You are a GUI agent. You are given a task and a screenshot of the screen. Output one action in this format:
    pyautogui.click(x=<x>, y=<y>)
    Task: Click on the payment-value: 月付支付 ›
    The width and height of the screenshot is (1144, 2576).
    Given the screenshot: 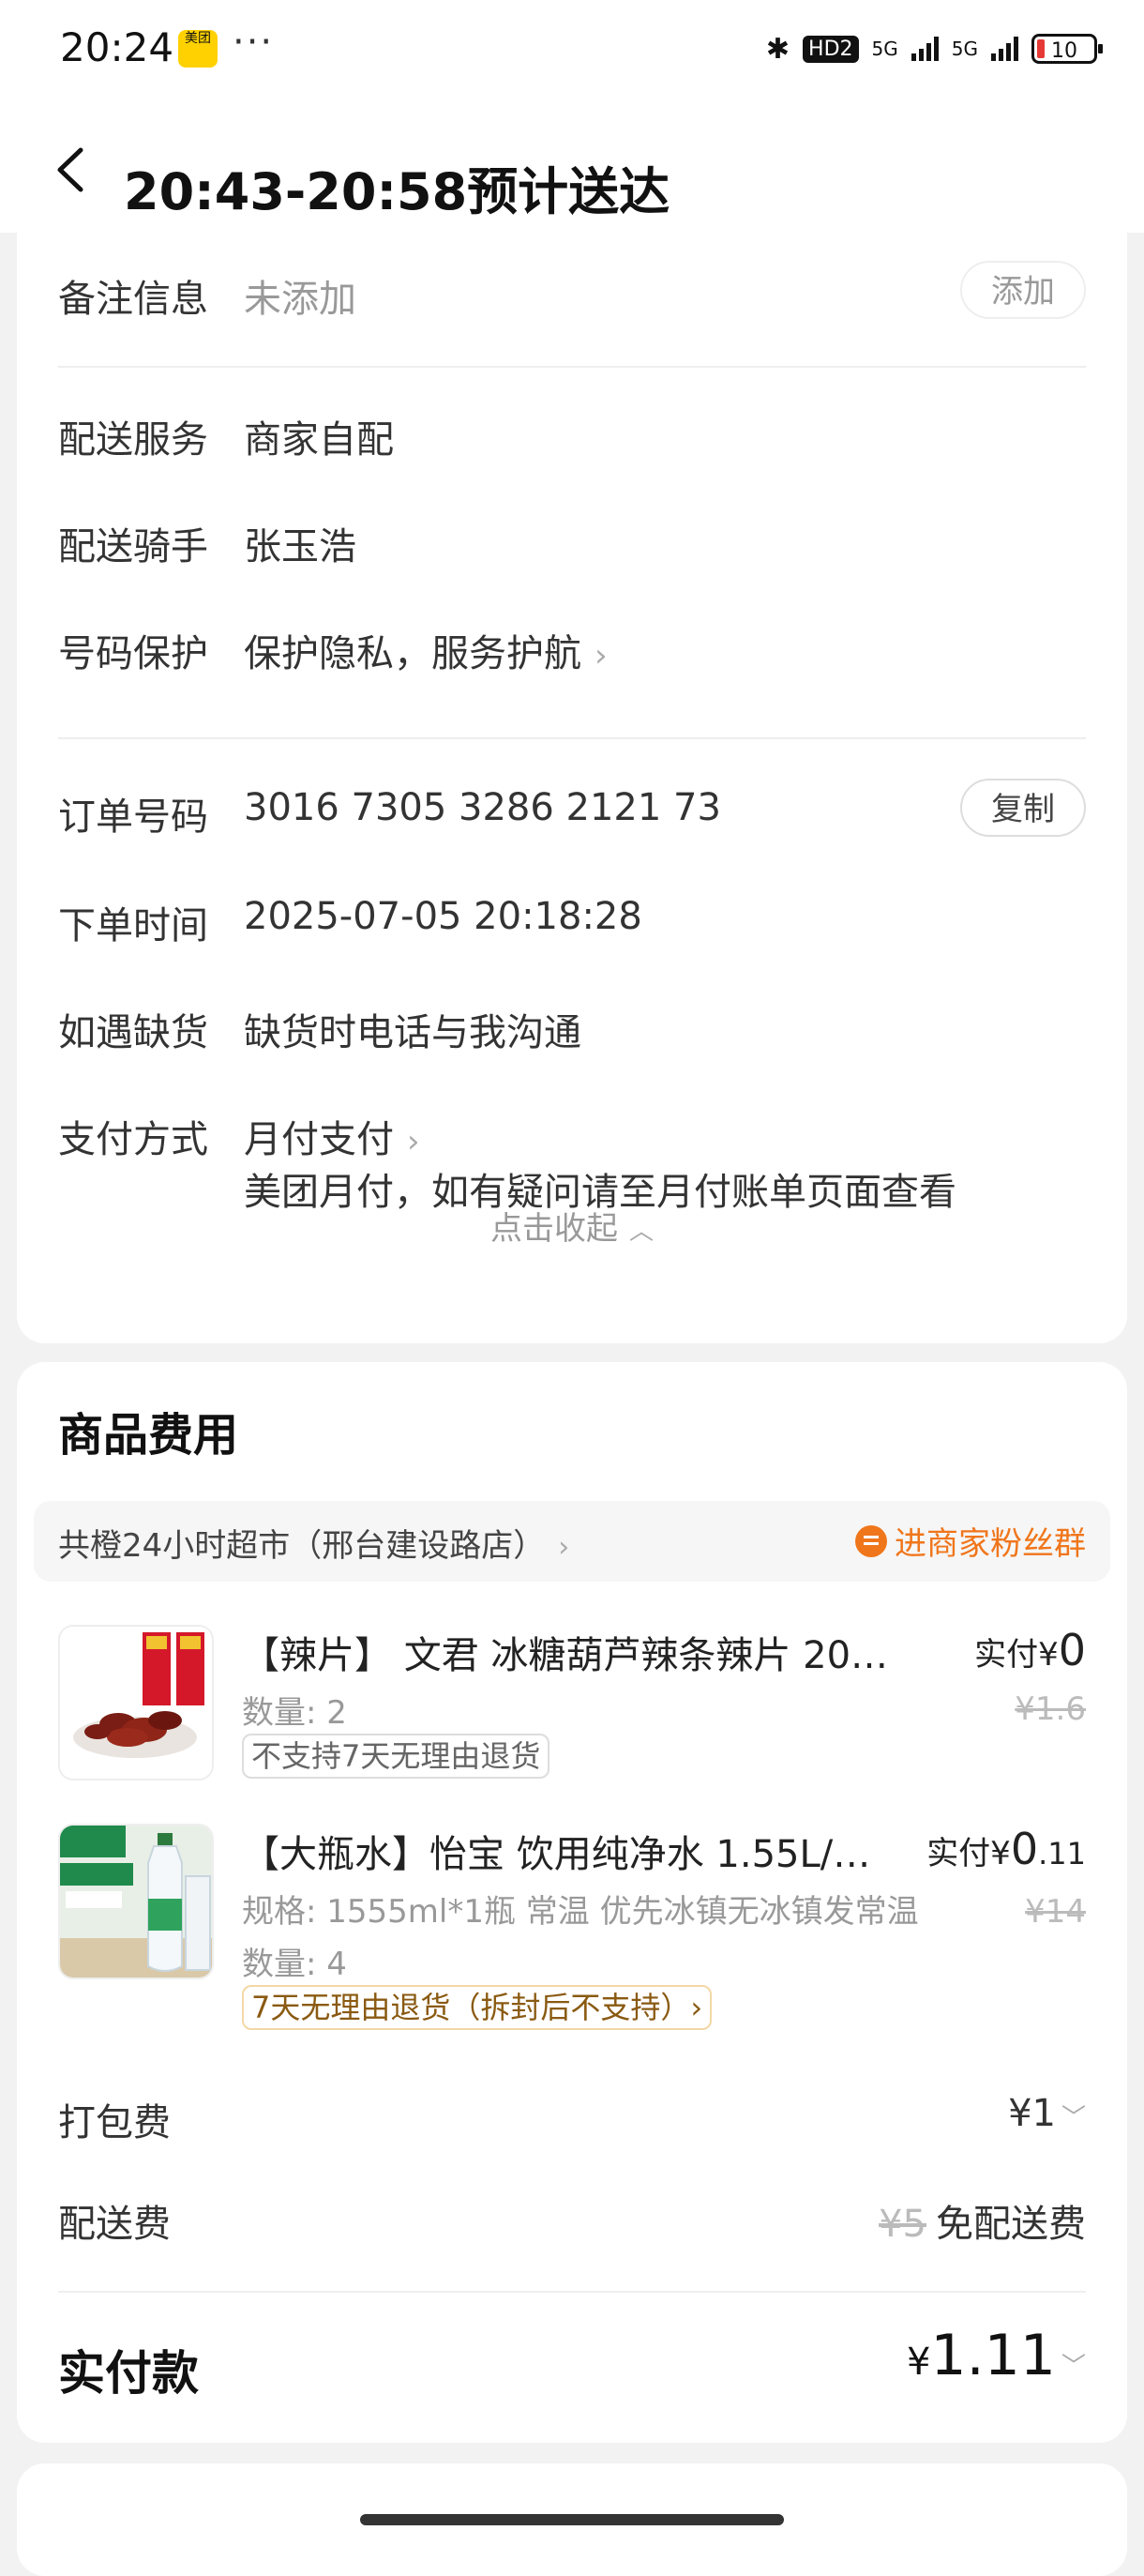 What is the action you would take?
    pyautogui.click(x=332, y=1136)
    